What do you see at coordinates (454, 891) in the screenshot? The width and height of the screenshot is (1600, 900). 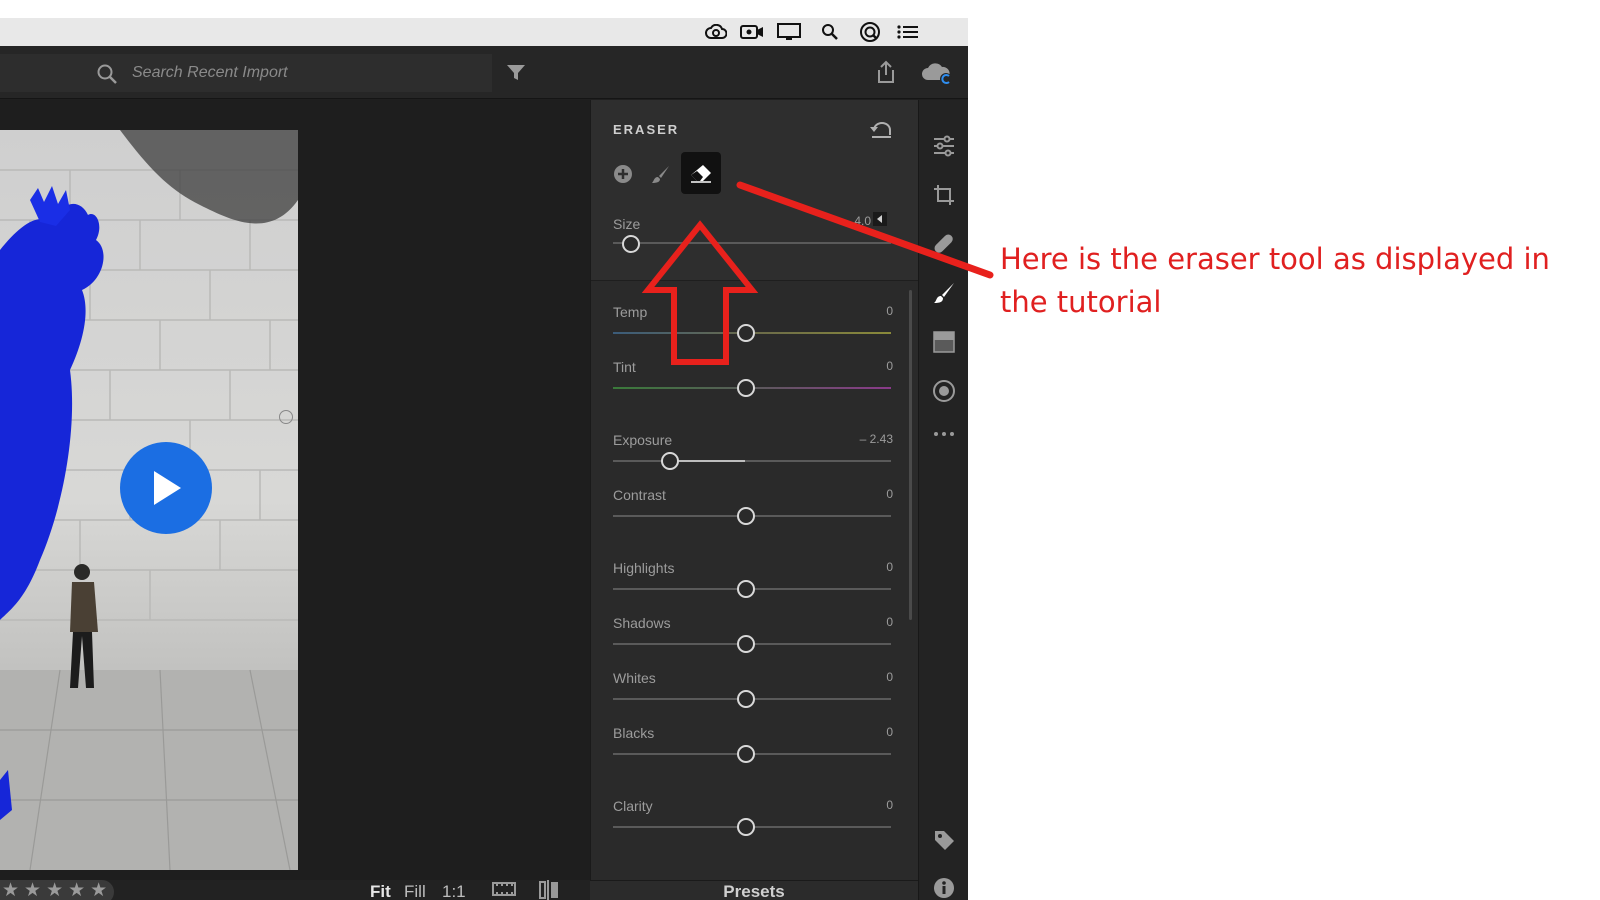 I see `zoom-one-to-one-button: 1:1` at bounding box center [454, 891].